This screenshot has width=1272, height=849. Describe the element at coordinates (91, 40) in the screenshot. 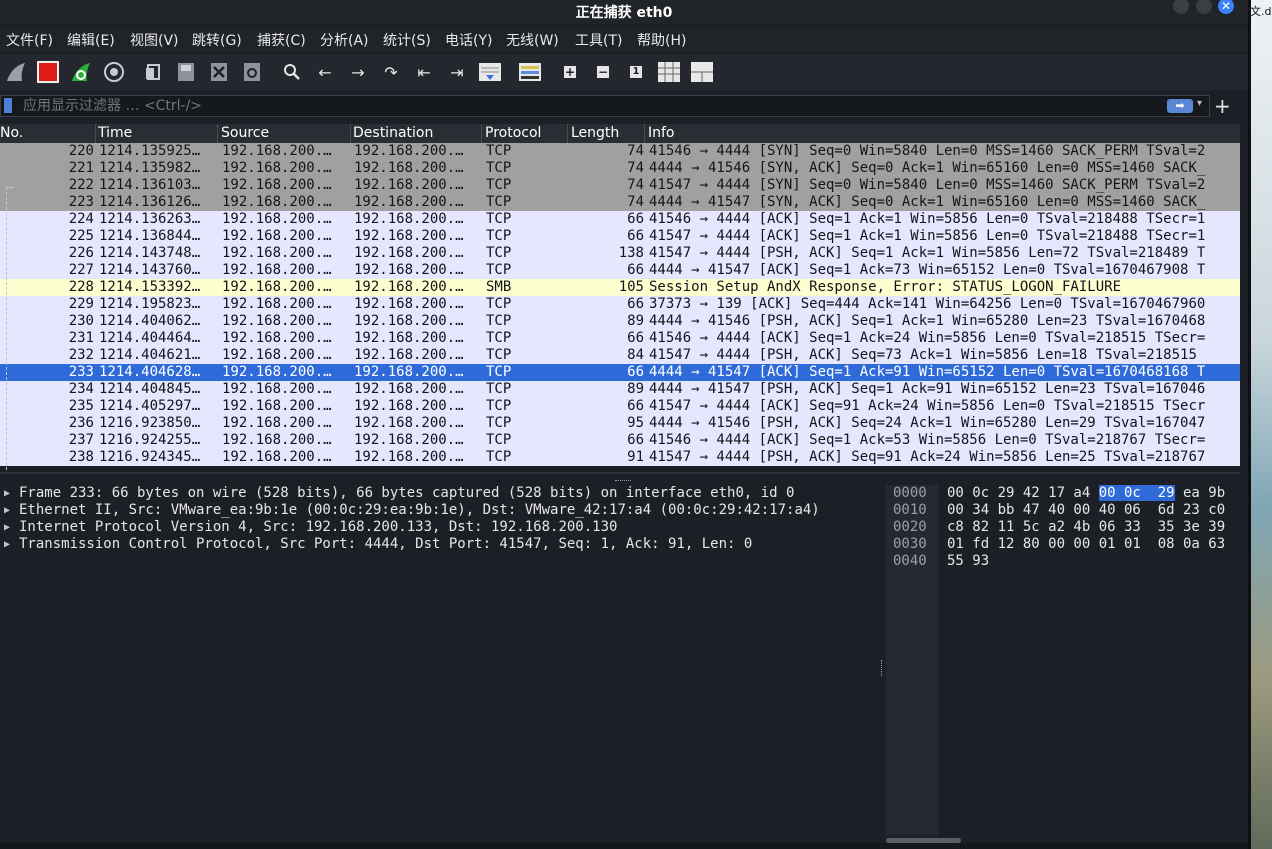

I see `menu-edit: 编辑(E)` at that location.